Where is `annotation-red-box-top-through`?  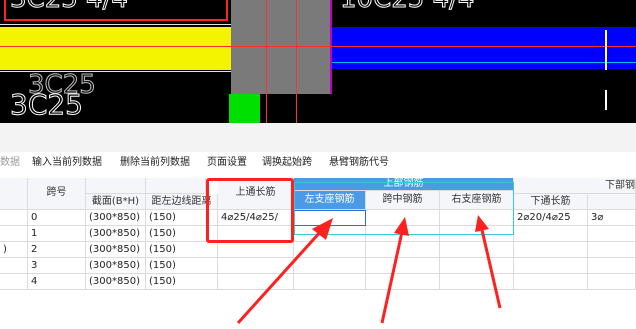 annotation-red-box-top-through is located at coordinates (250, 210).